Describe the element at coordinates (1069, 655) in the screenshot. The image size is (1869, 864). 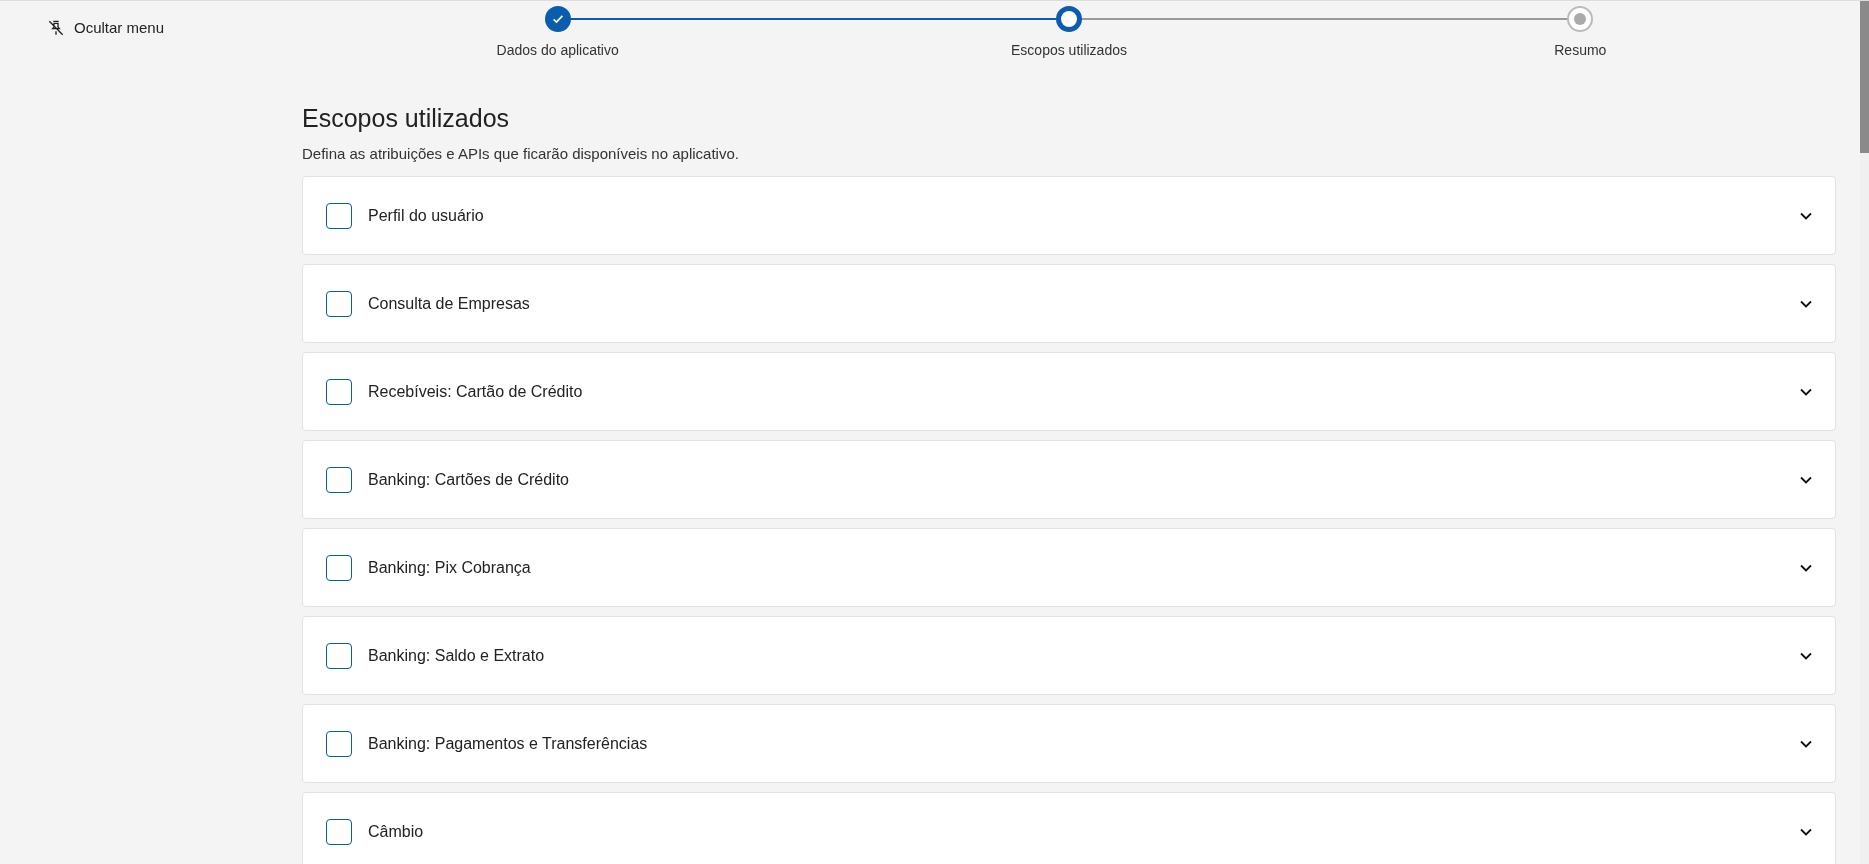
I see `scope-accordion-item: Banking: Saldo e Extrato` at that location.